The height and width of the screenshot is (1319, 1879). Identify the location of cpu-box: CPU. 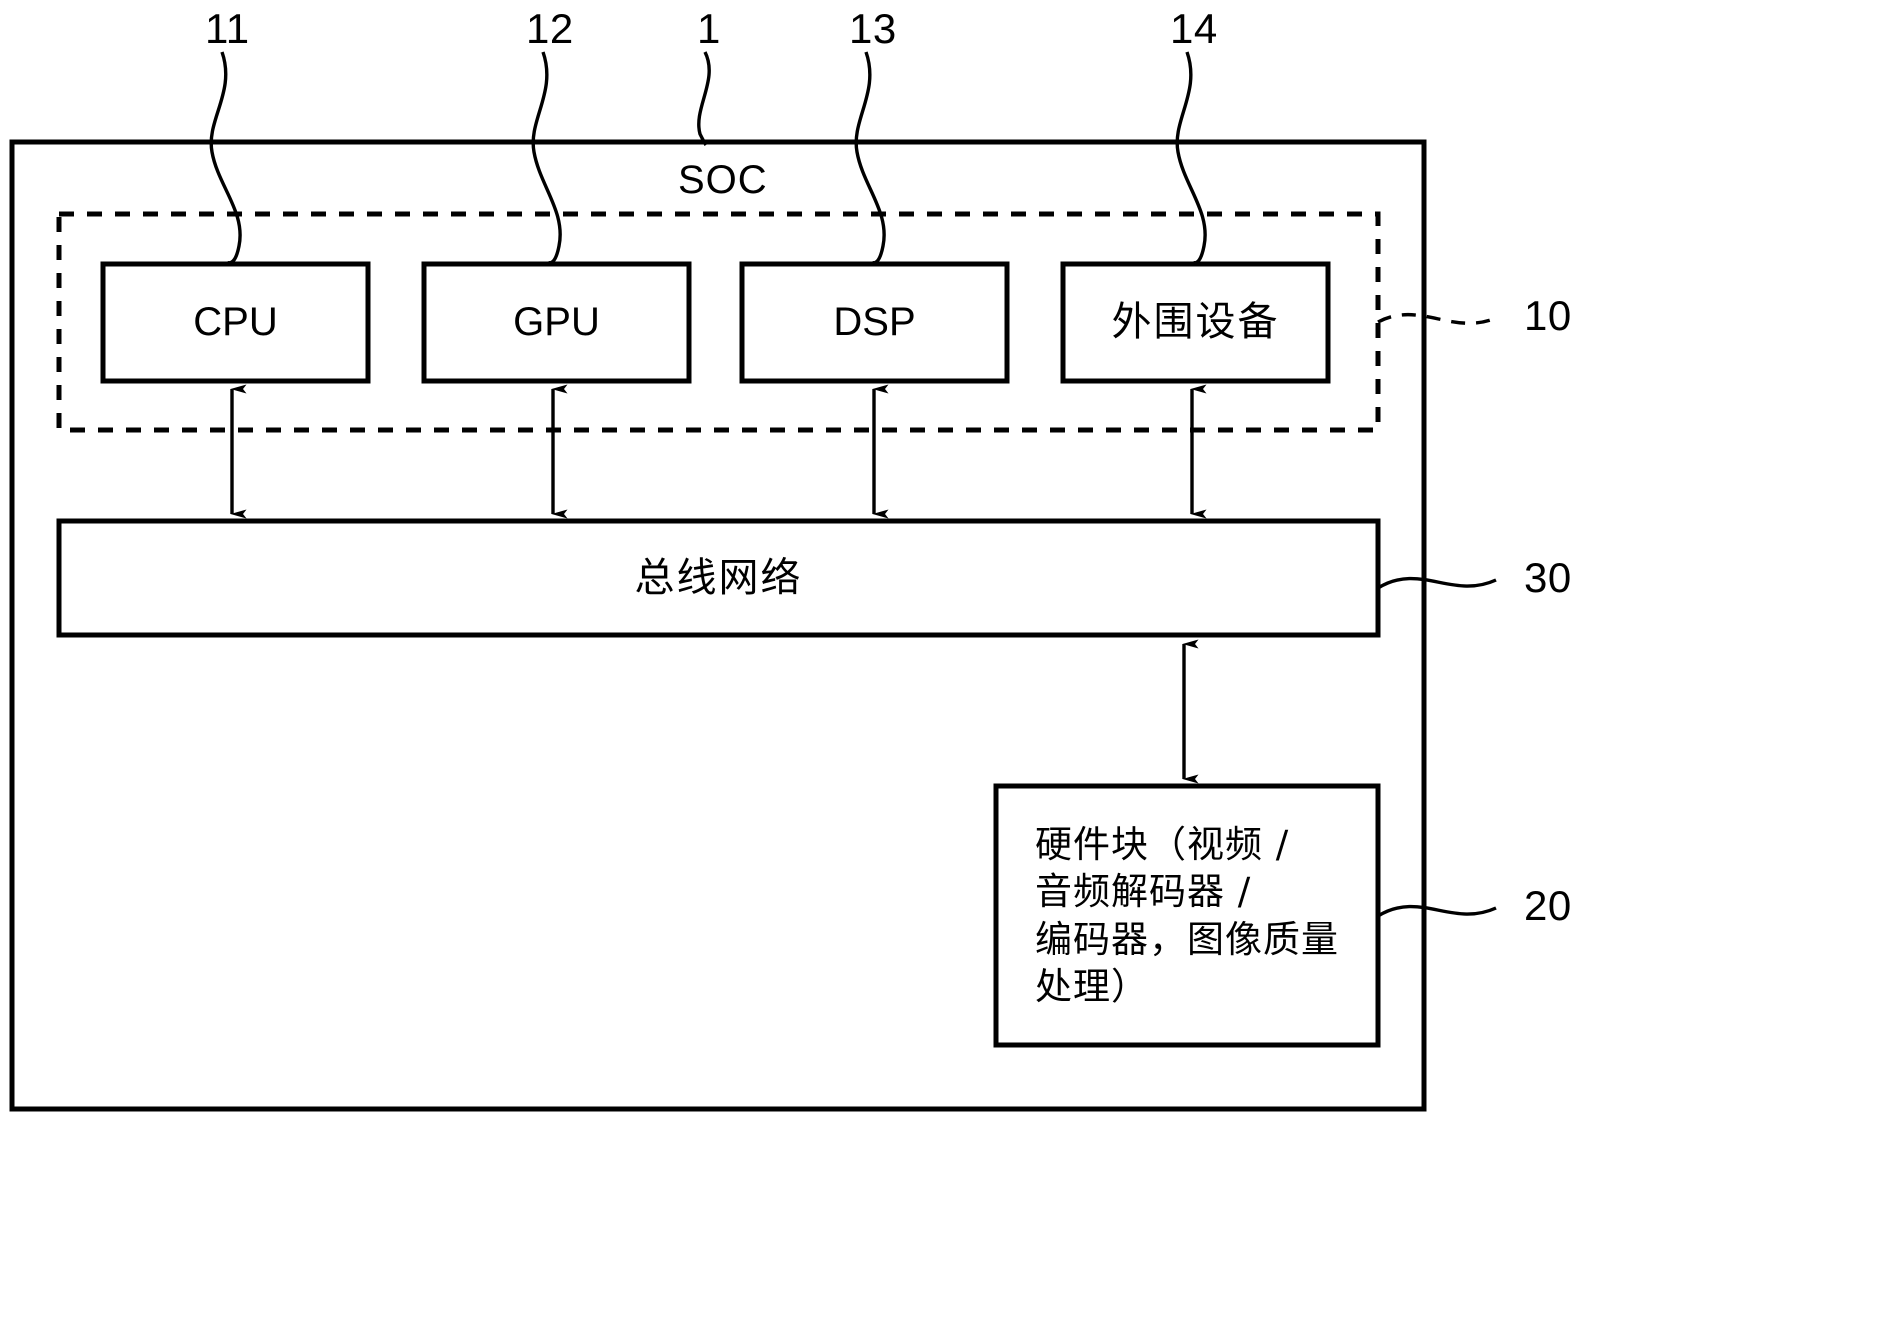
(235, 322).